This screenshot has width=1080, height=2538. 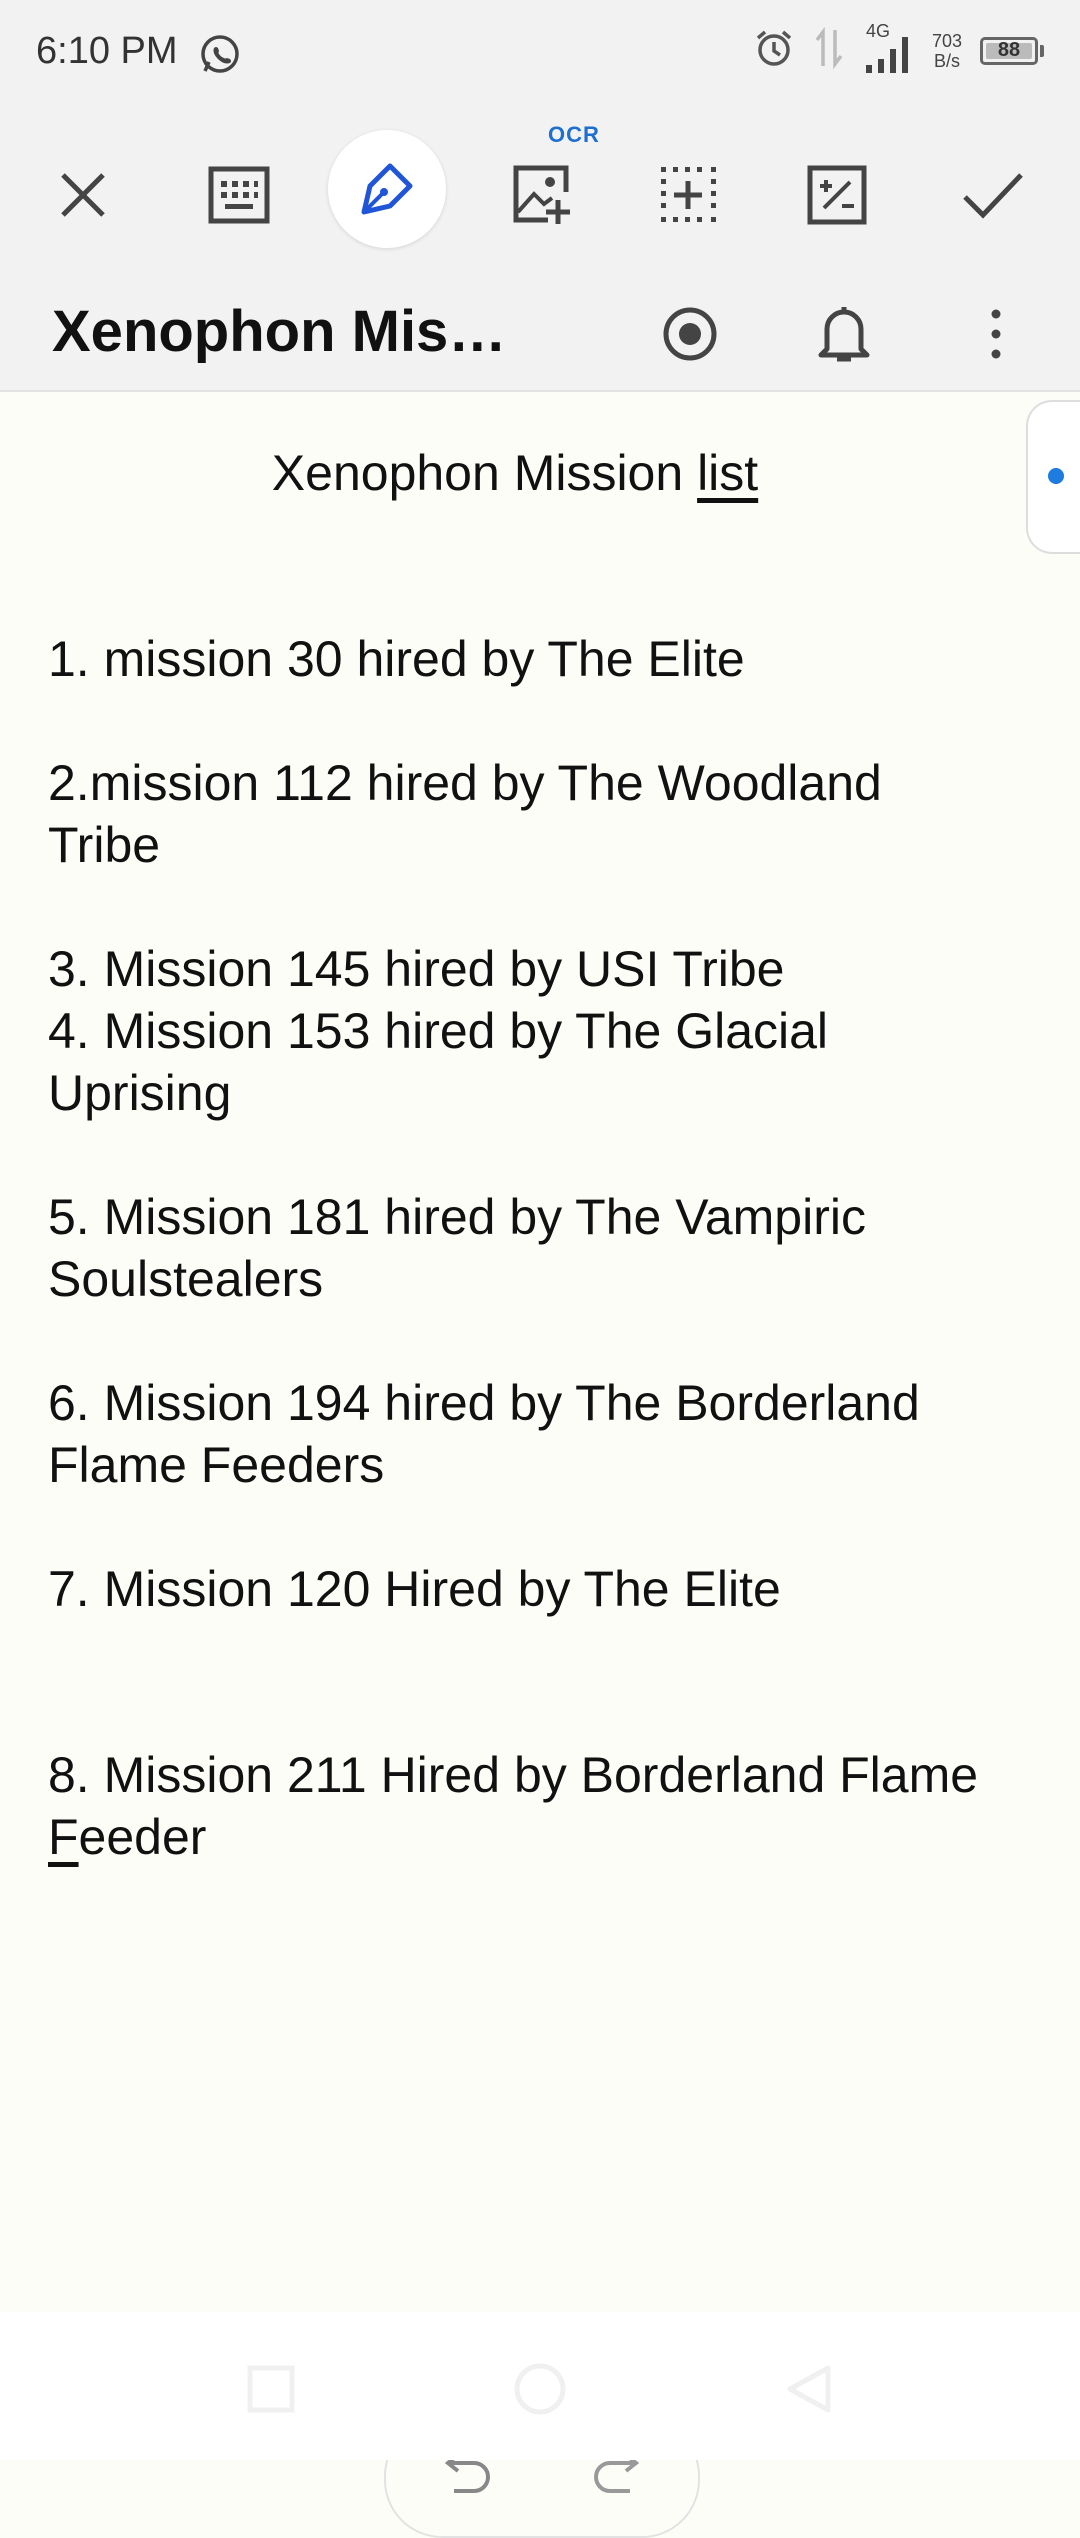 What do you see at coordinates (620, 2478) in the screenshot?
I see `redo-button` at bounding box center [620, 2478].